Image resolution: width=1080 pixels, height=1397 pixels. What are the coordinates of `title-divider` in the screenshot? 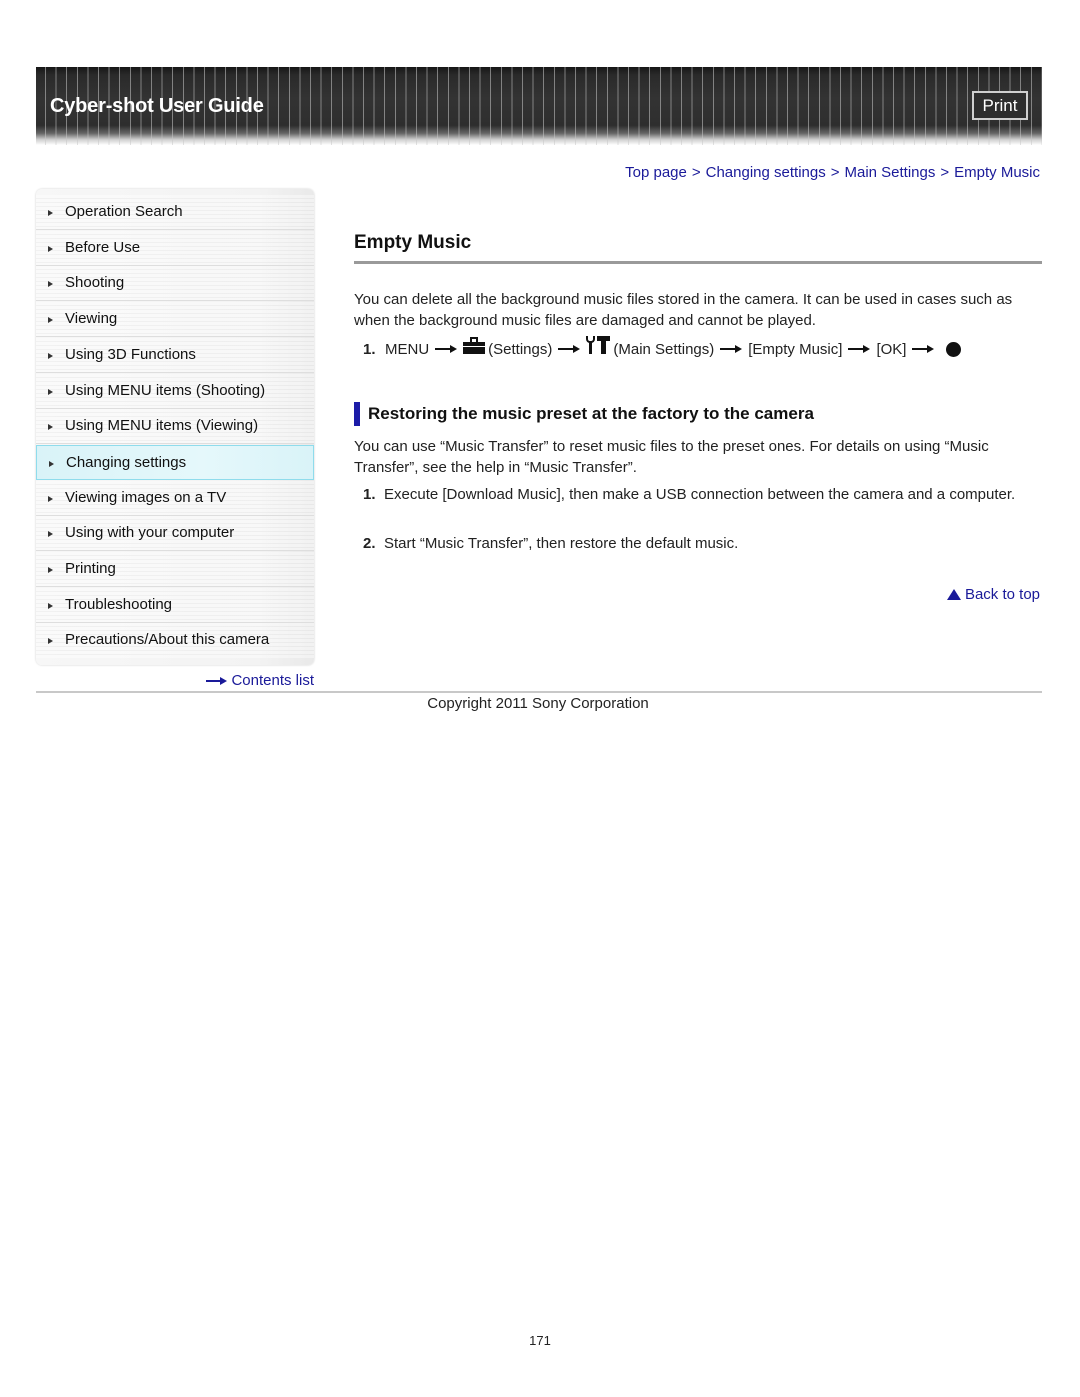 It's located at (698, 262).